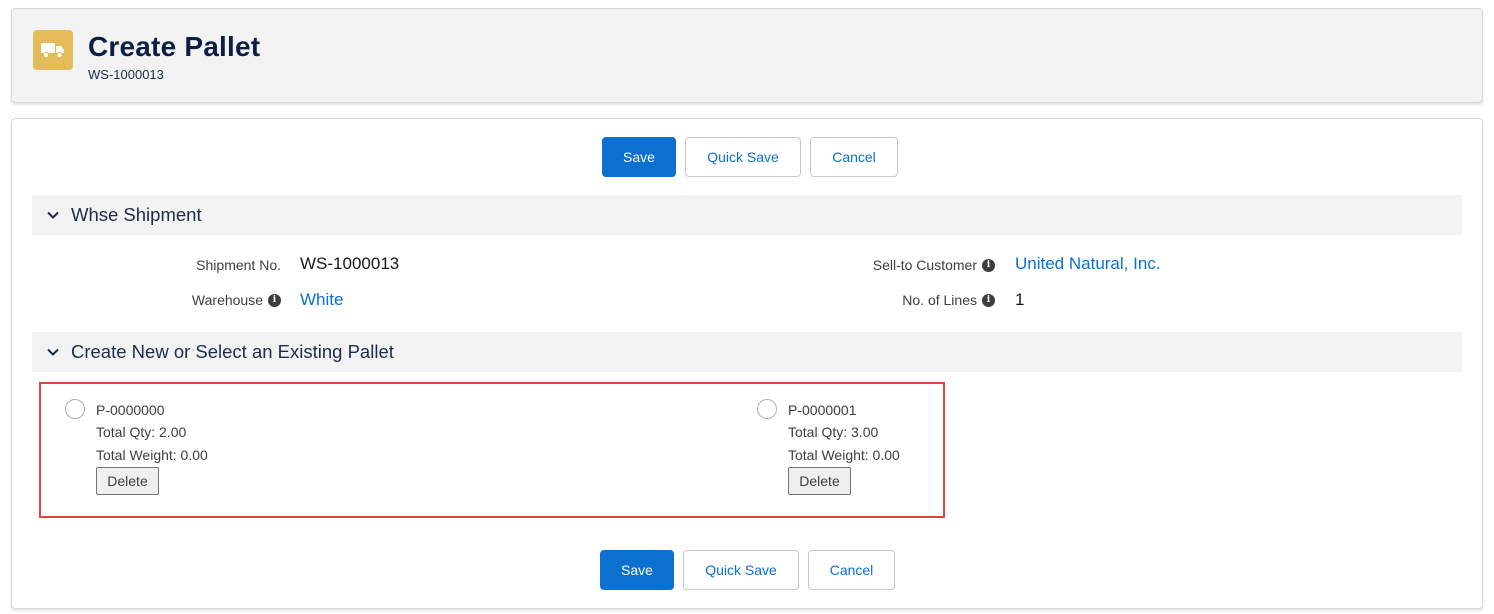 This screenshot has width=1494, height=614. Describe the element at coordinates (130, 410) in the screenshot. I see `pallet-id: P-0000000` at that location.